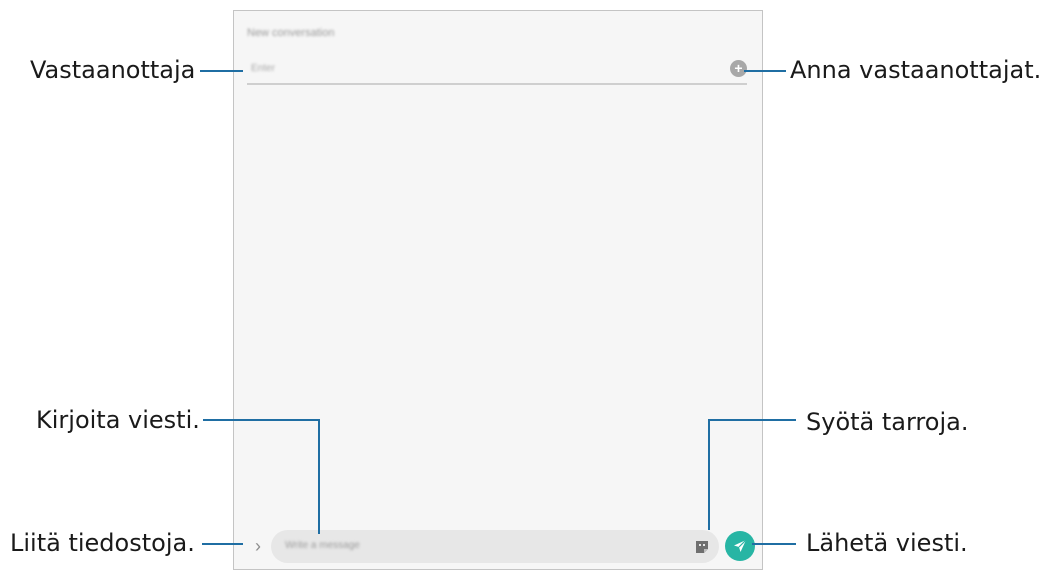  What do you see at coordinates (887, 422) in the screenshot?
I see `callout-insert-stickers: Syötä tarroja.` at bounding box center [887, 422].